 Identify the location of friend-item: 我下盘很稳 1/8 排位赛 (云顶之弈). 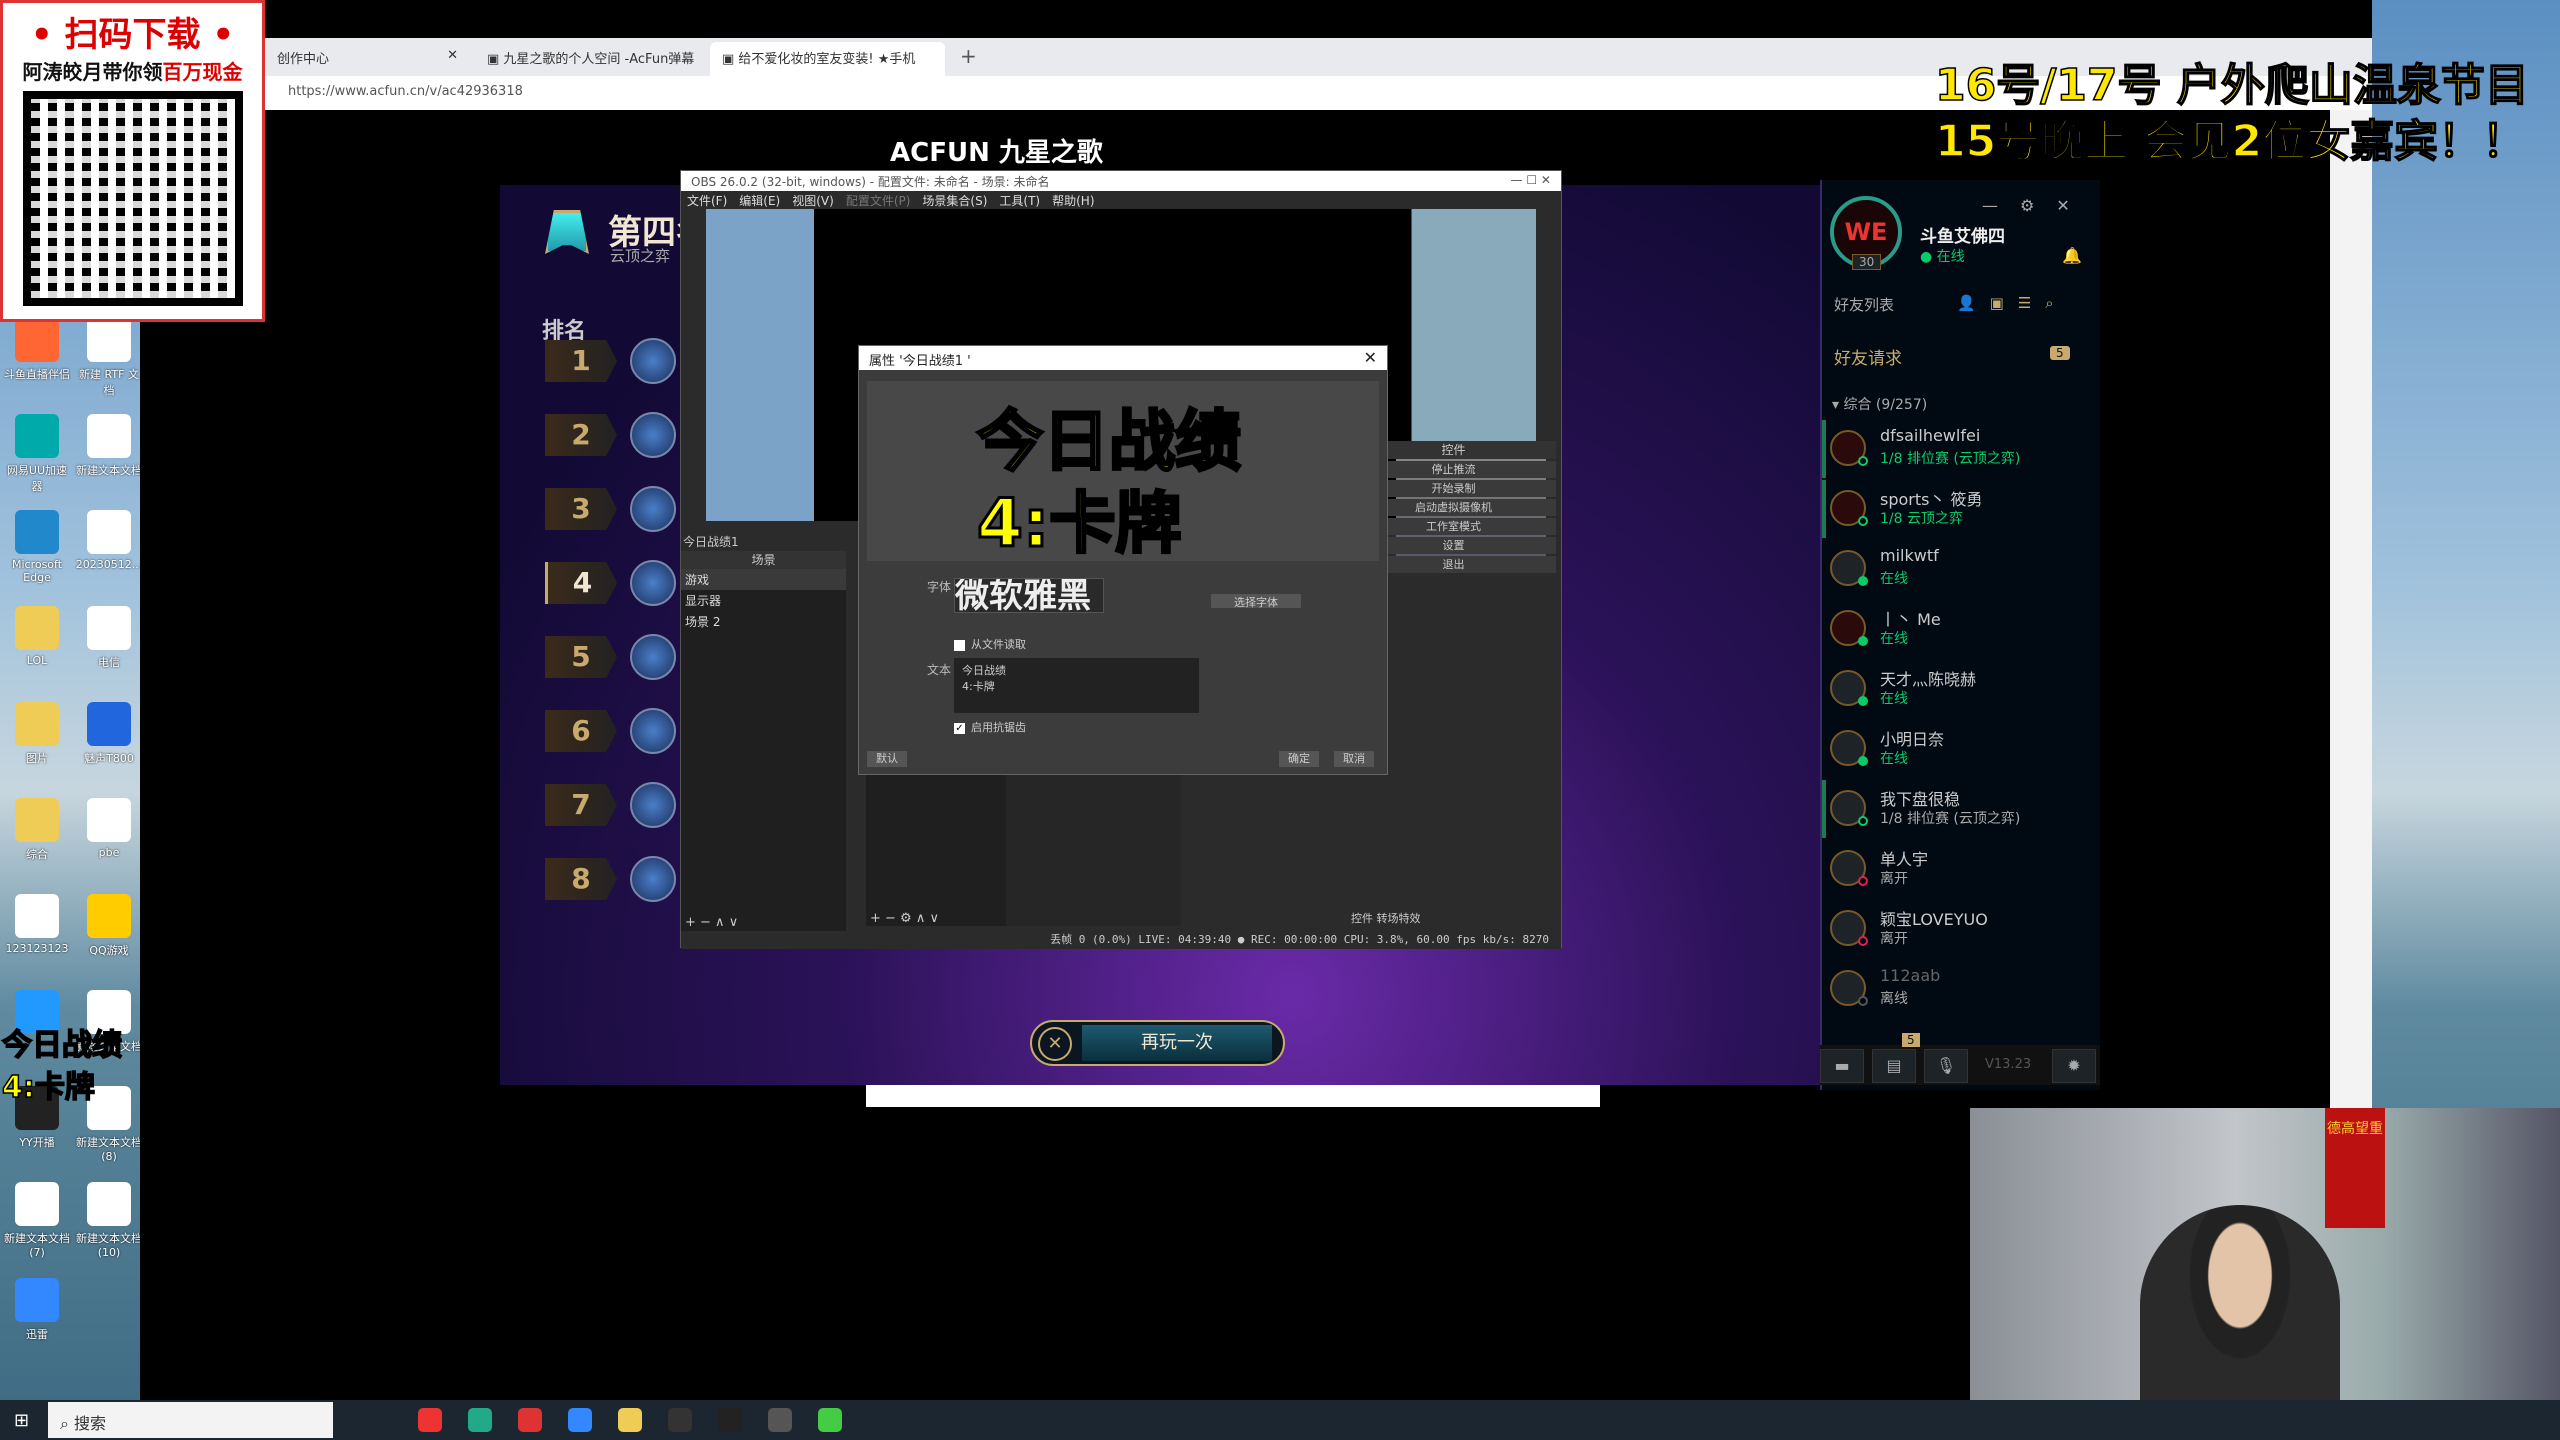
(1957, 809).